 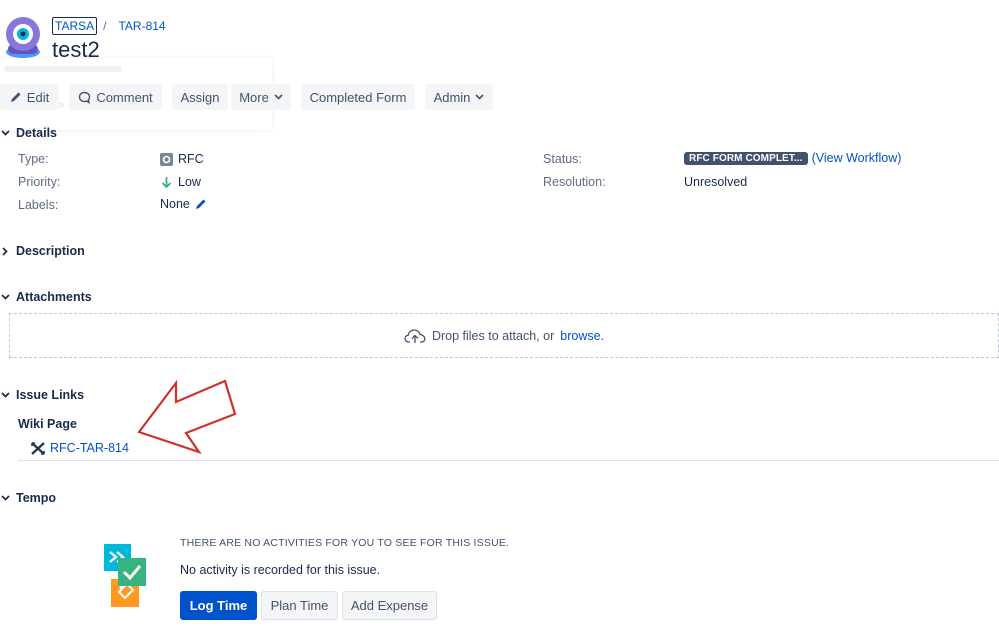 I want to click on more-dropdown-button: More, so click(x=261, y=97).